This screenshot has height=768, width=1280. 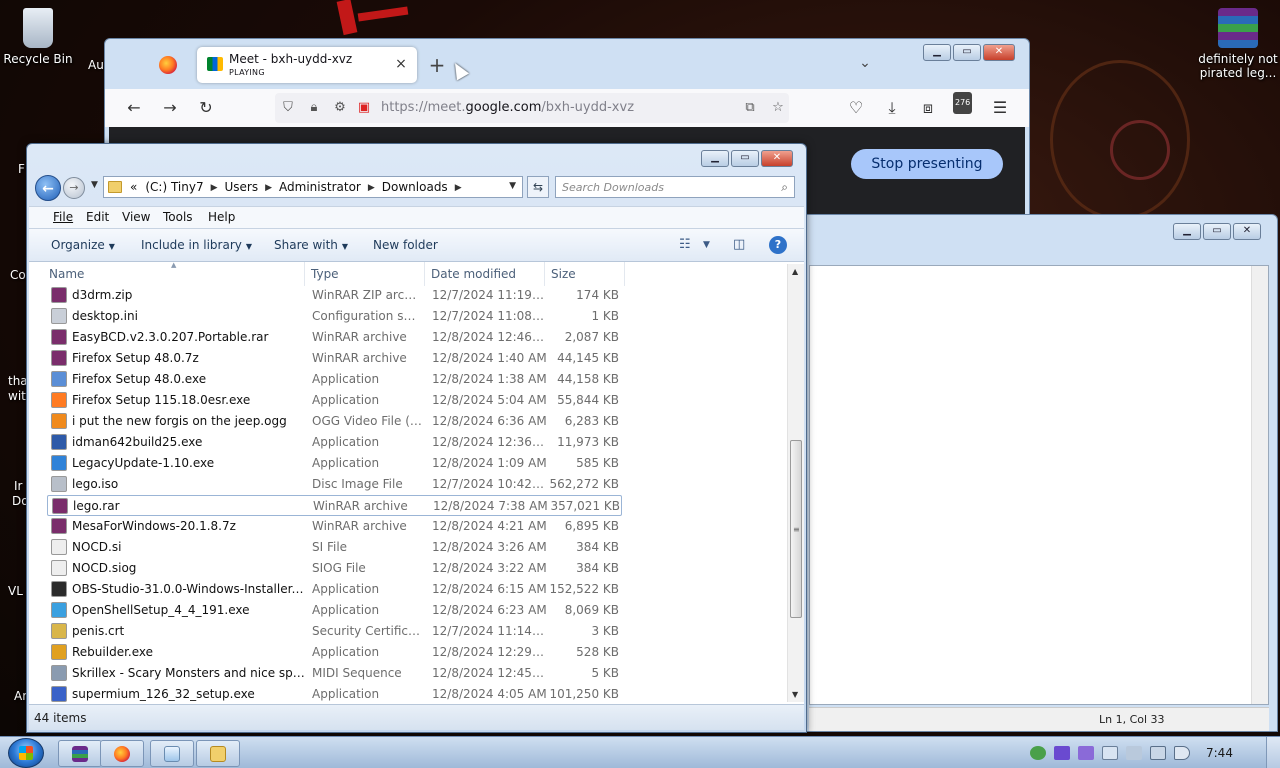 I want to click on menu-file: File, so click(x=63, y=217).